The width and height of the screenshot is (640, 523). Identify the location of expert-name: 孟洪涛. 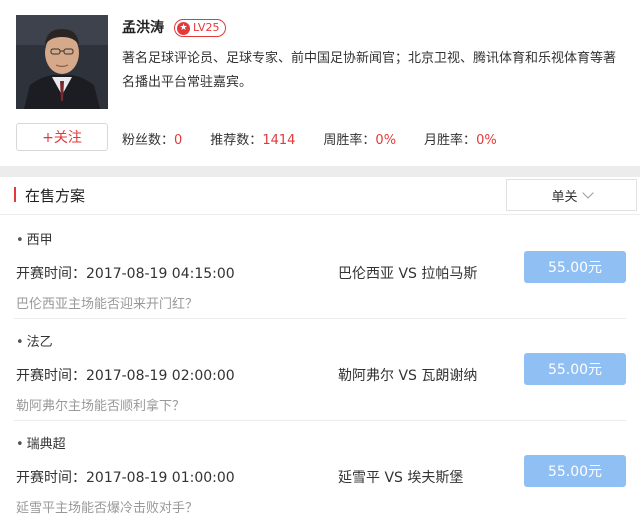
(143, 28).